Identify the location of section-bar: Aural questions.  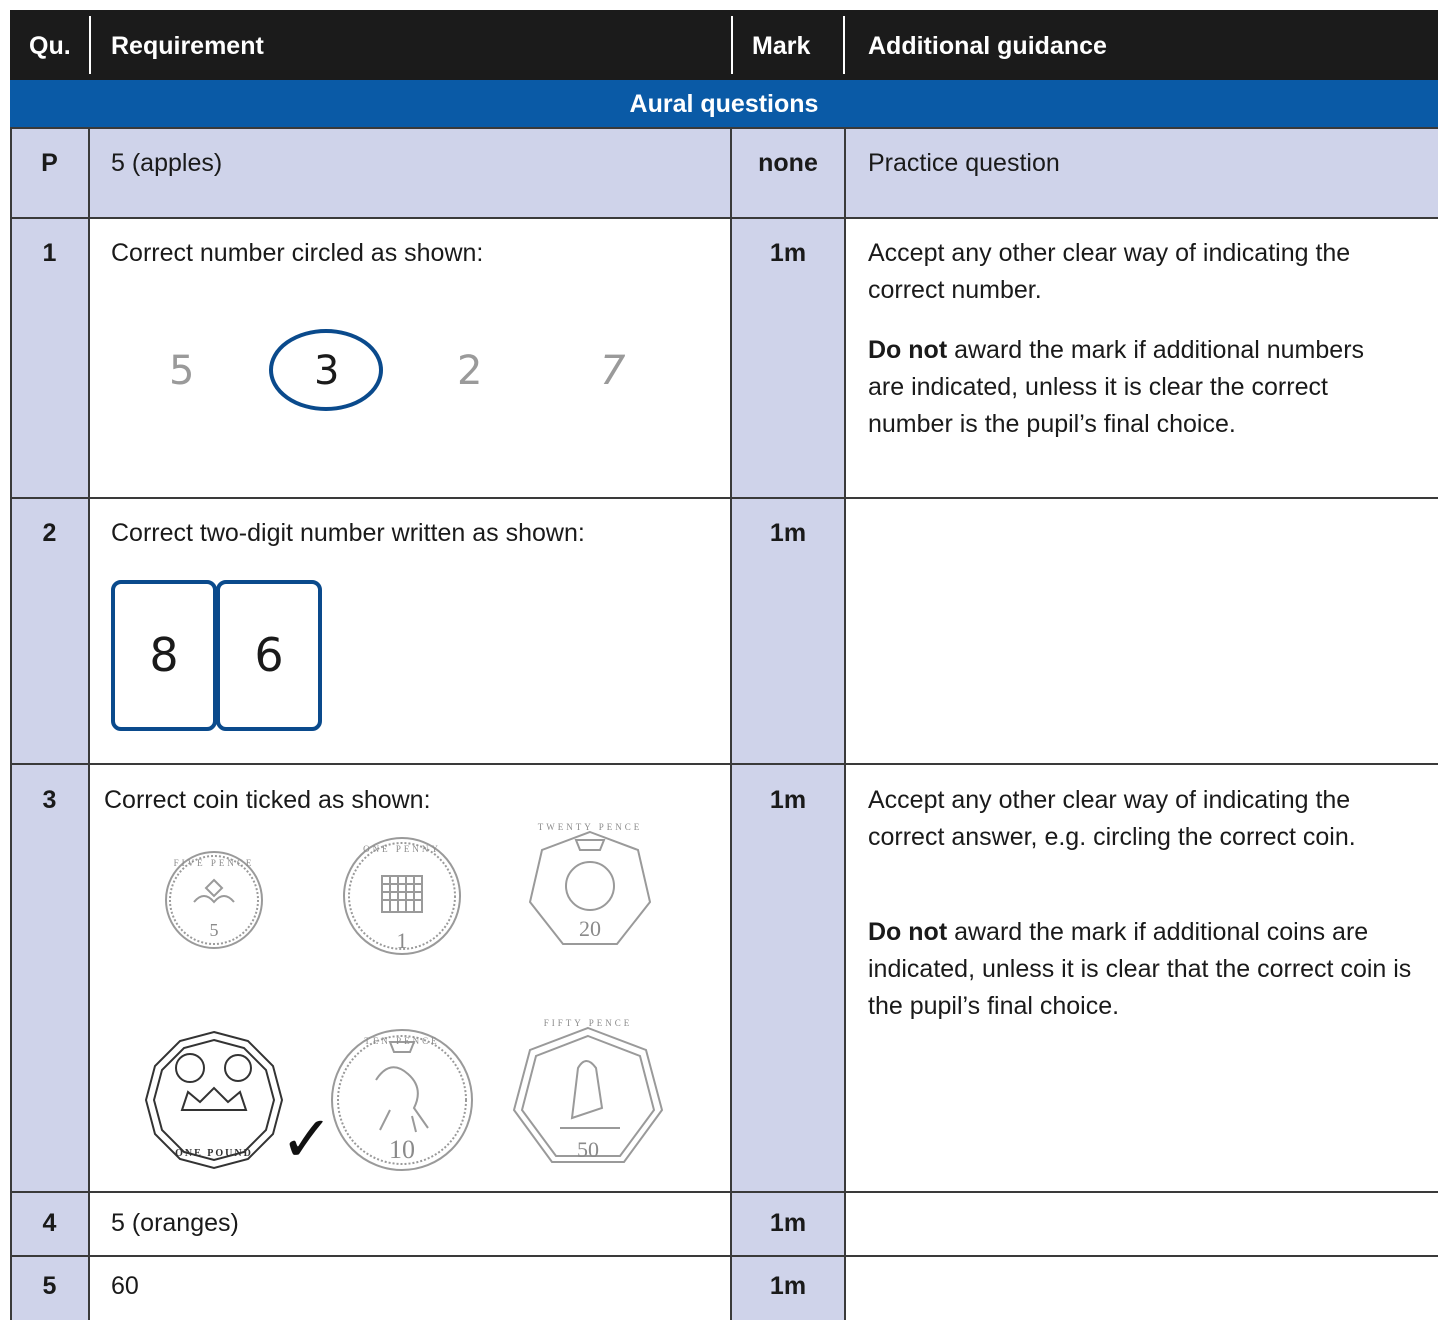
(724, 104).